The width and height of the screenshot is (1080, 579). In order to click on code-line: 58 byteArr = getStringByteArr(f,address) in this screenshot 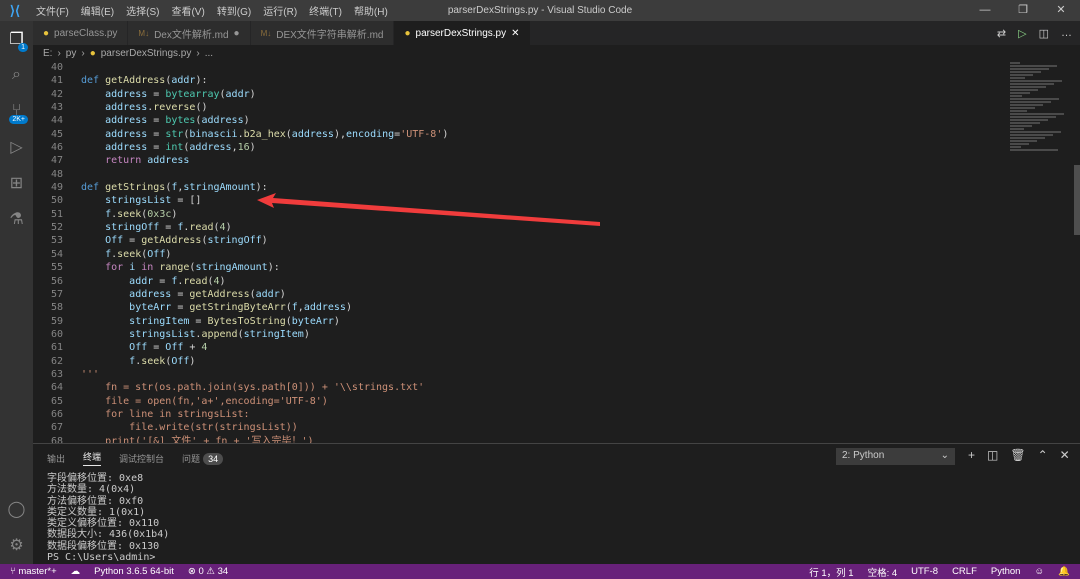, I will do `click(553, 307)`.